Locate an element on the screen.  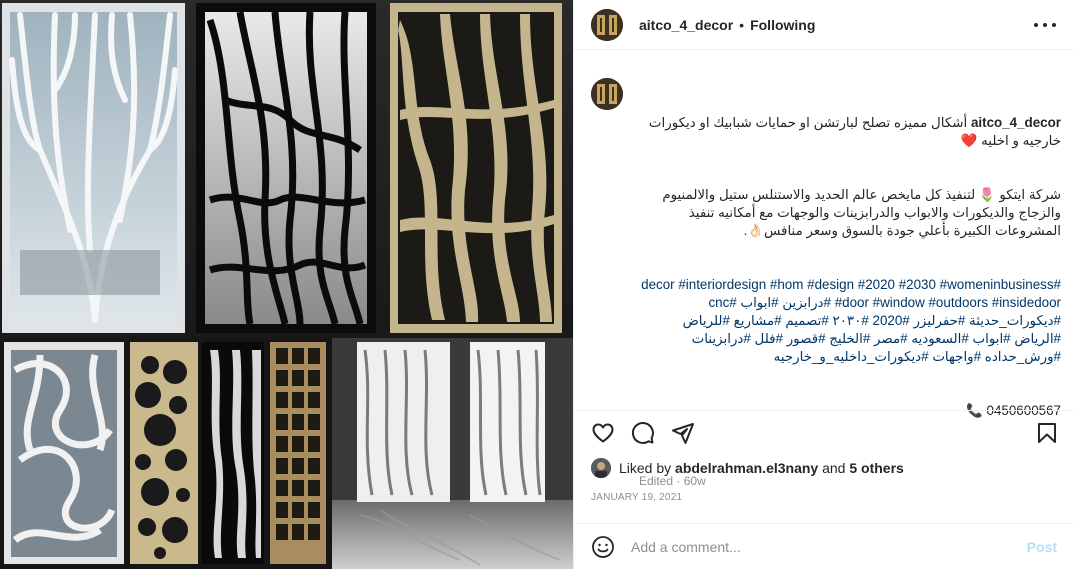
emoji-icon is located at coordinates (603, 547).